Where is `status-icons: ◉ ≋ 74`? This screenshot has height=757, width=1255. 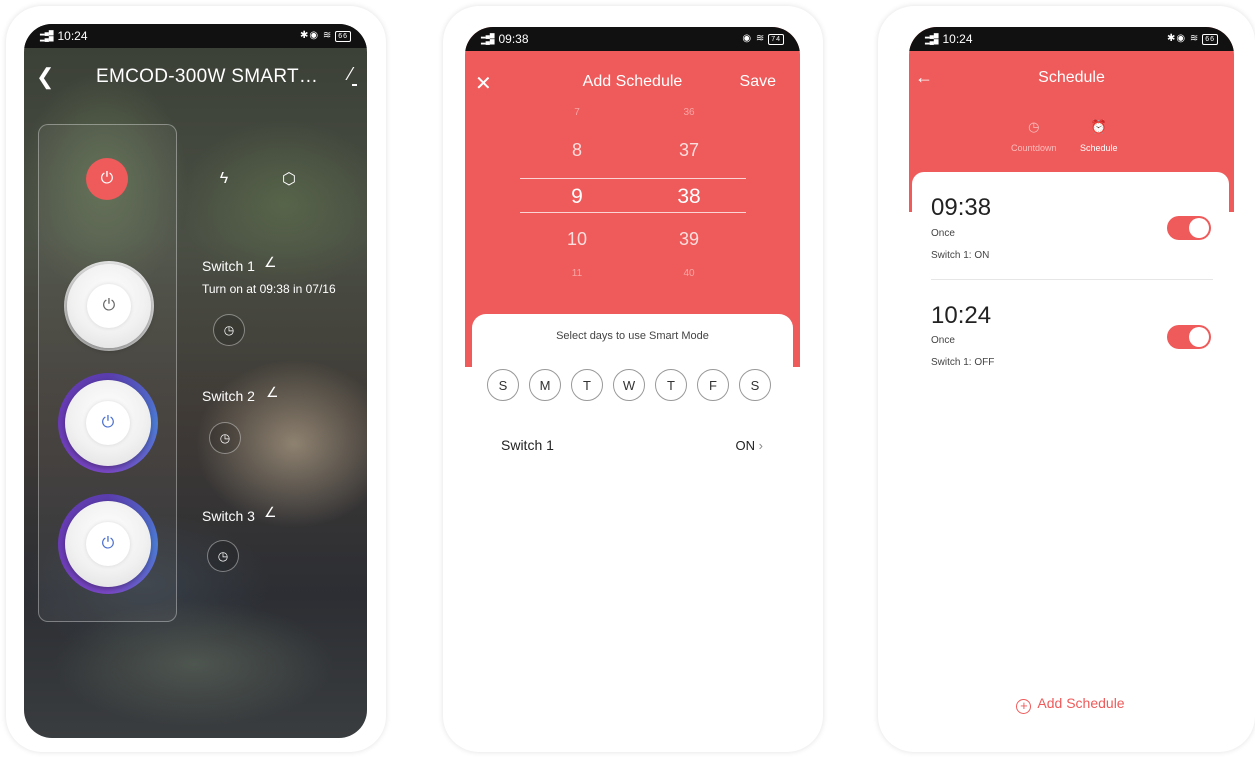 status-icons: ◉ ≋ 74 is located at coordinates (763, 39).